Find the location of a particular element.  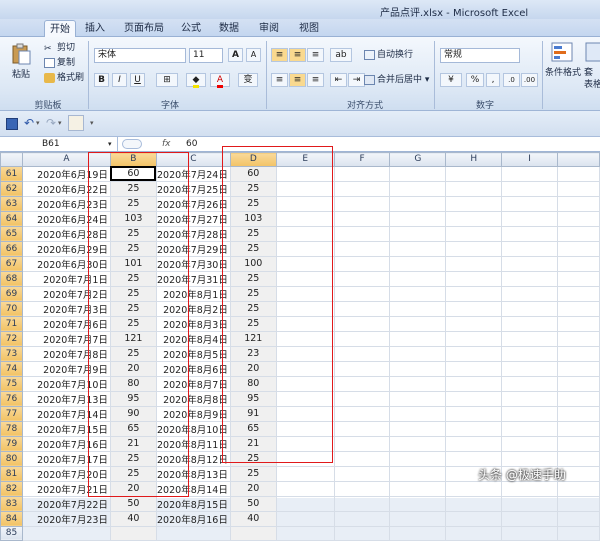

cell-c: 2020年8月16日 is located at coordinates (193, 518).